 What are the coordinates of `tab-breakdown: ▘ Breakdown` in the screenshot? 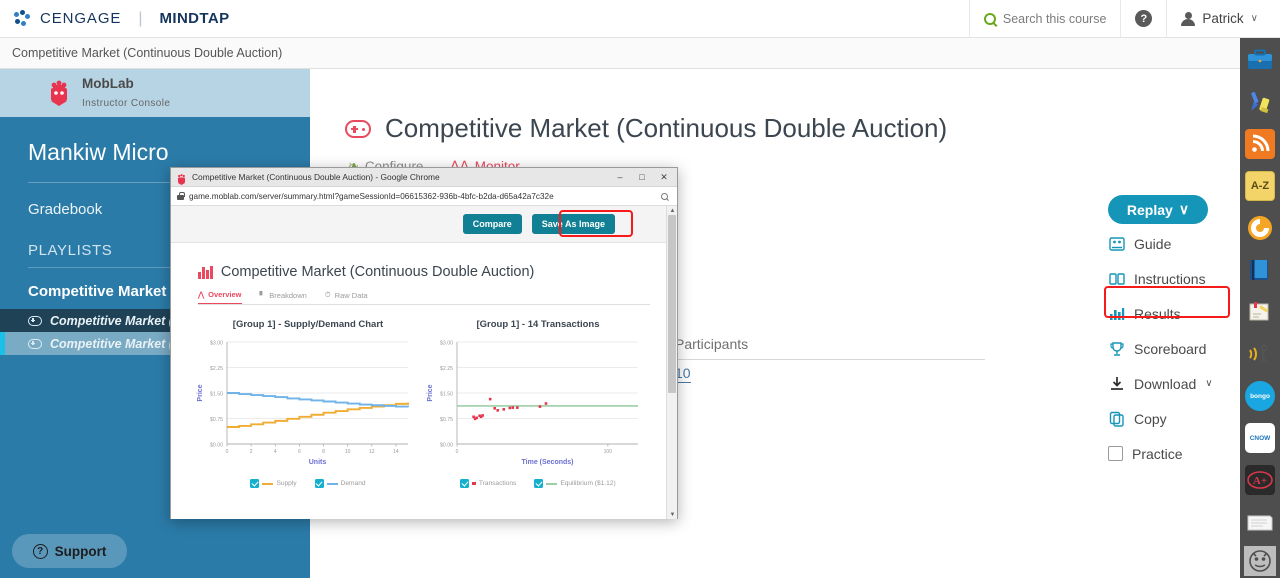 It's located at (283, 297).